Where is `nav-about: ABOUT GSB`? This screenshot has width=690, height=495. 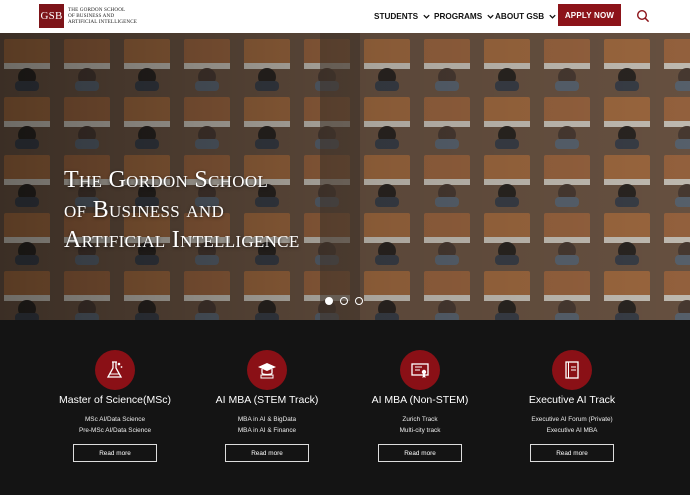
nav-about: ABOUT GSB is located at coordinates (526, 16).